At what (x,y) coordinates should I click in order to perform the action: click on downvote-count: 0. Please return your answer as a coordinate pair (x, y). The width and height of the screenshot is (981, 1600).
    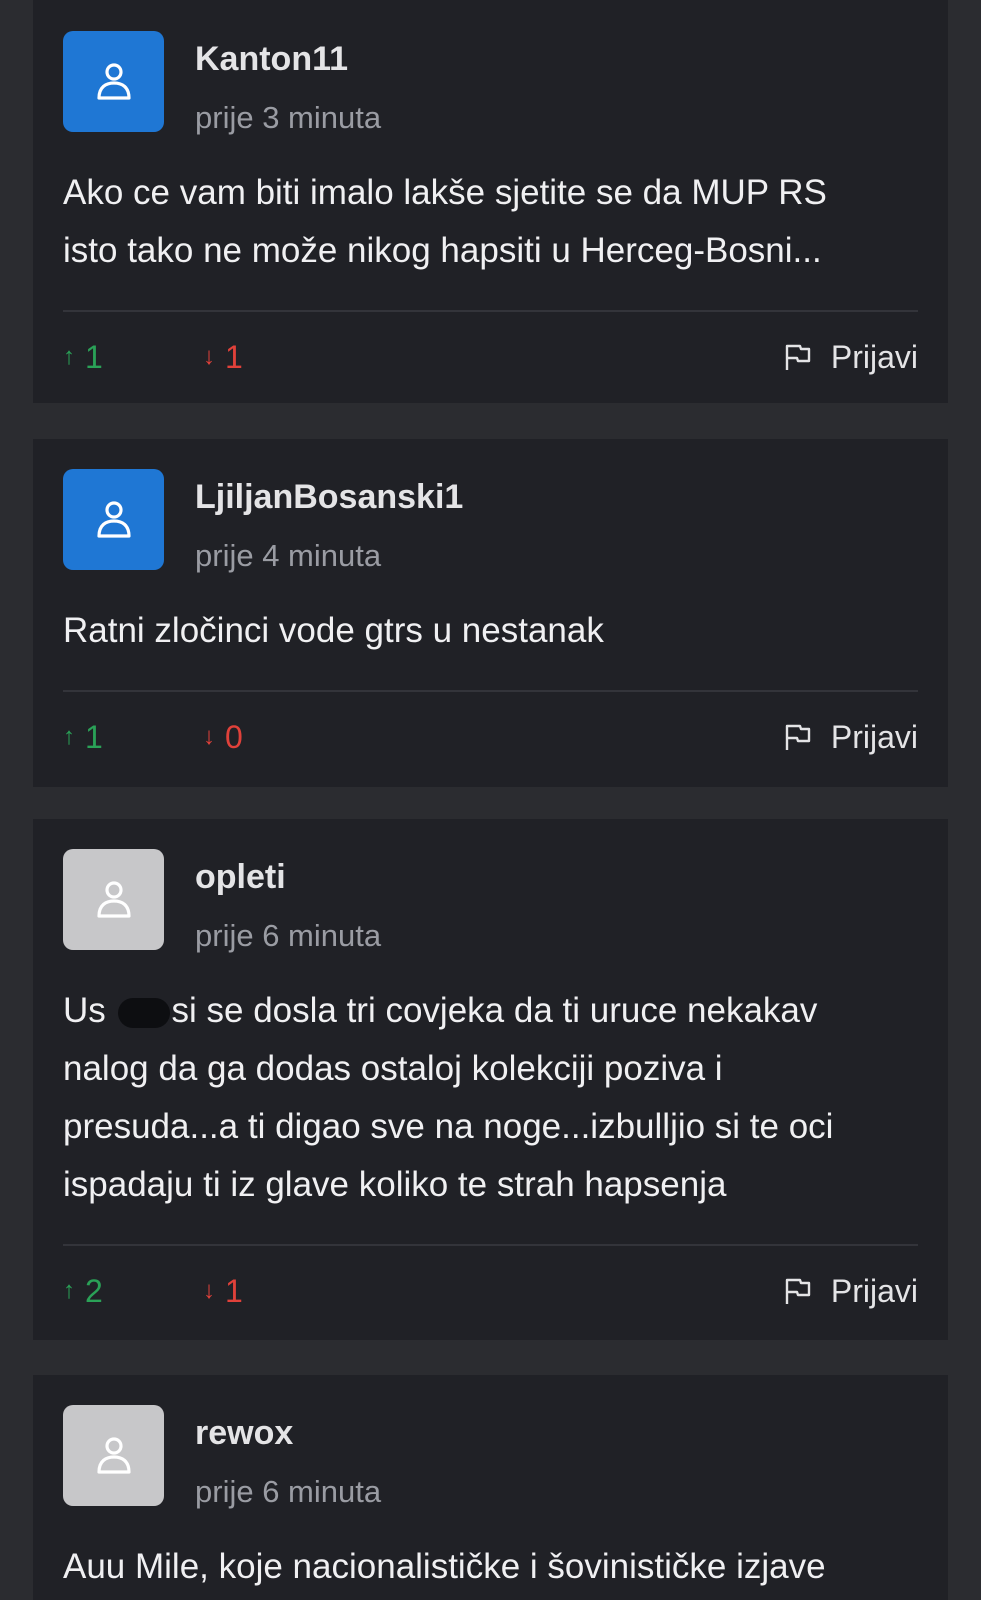
    Looking at the image, I should click on (234, 736).